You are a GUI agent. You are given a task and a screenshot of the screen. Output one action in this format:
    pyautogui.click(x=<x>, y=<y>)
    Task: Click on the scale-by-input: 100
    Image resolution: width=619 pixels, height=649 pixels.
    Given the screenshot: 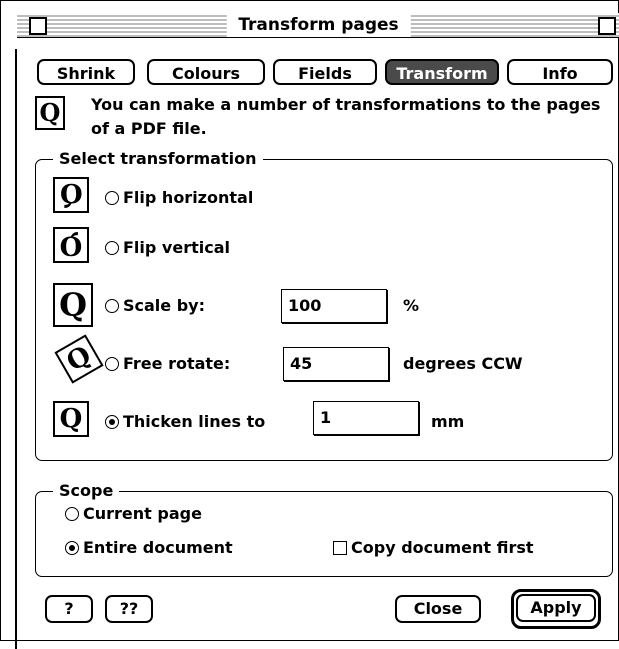 What is the action you would take?
    pyautogui.click(x=334, y=306)
    